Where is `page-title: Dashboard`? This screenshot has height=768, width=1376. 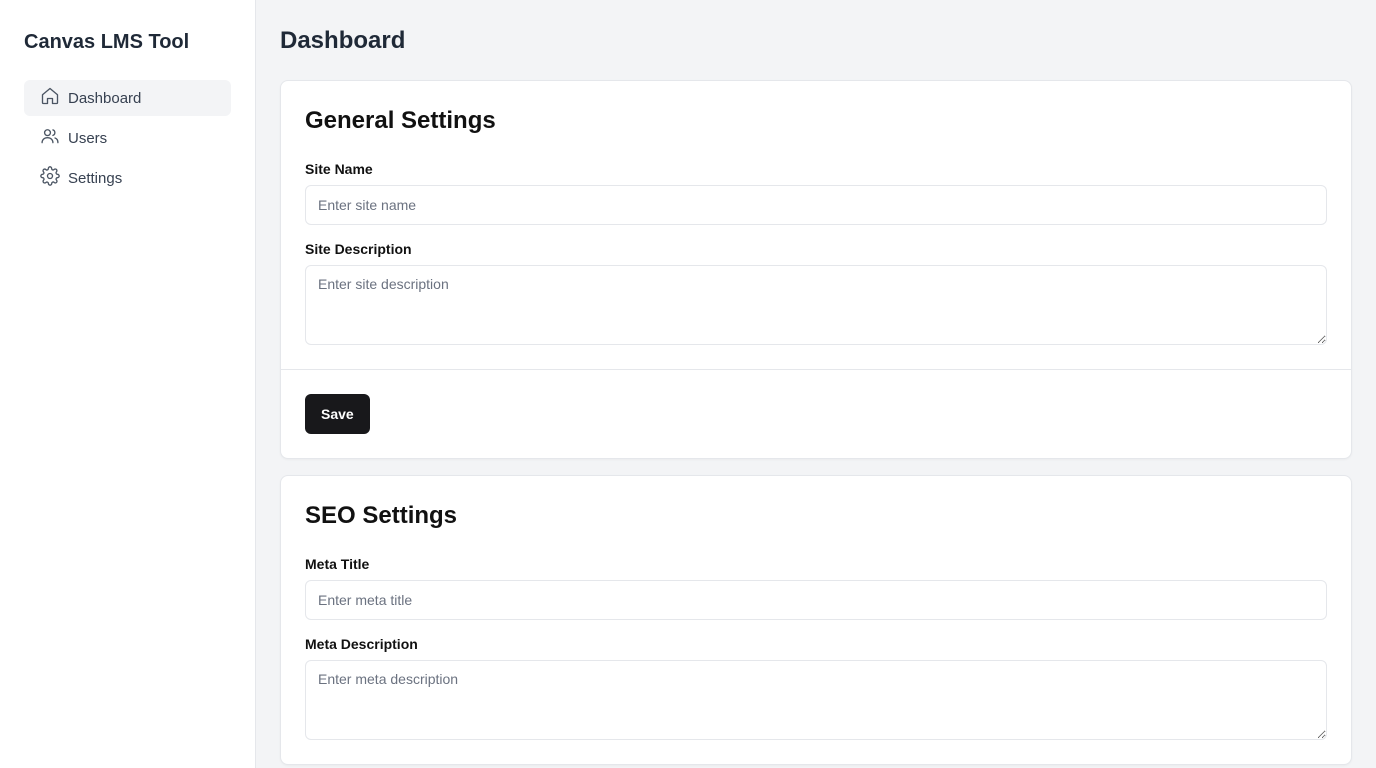
page-title: Dashboard is located at coordinates (343, 40).